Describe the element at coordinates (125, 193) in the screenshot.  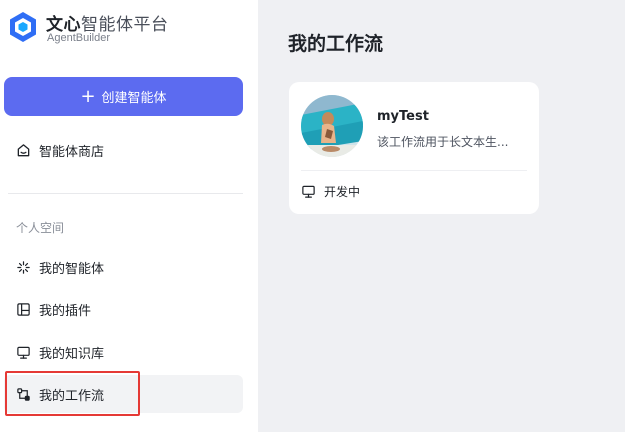
I see `sidebar-divider` at that location.